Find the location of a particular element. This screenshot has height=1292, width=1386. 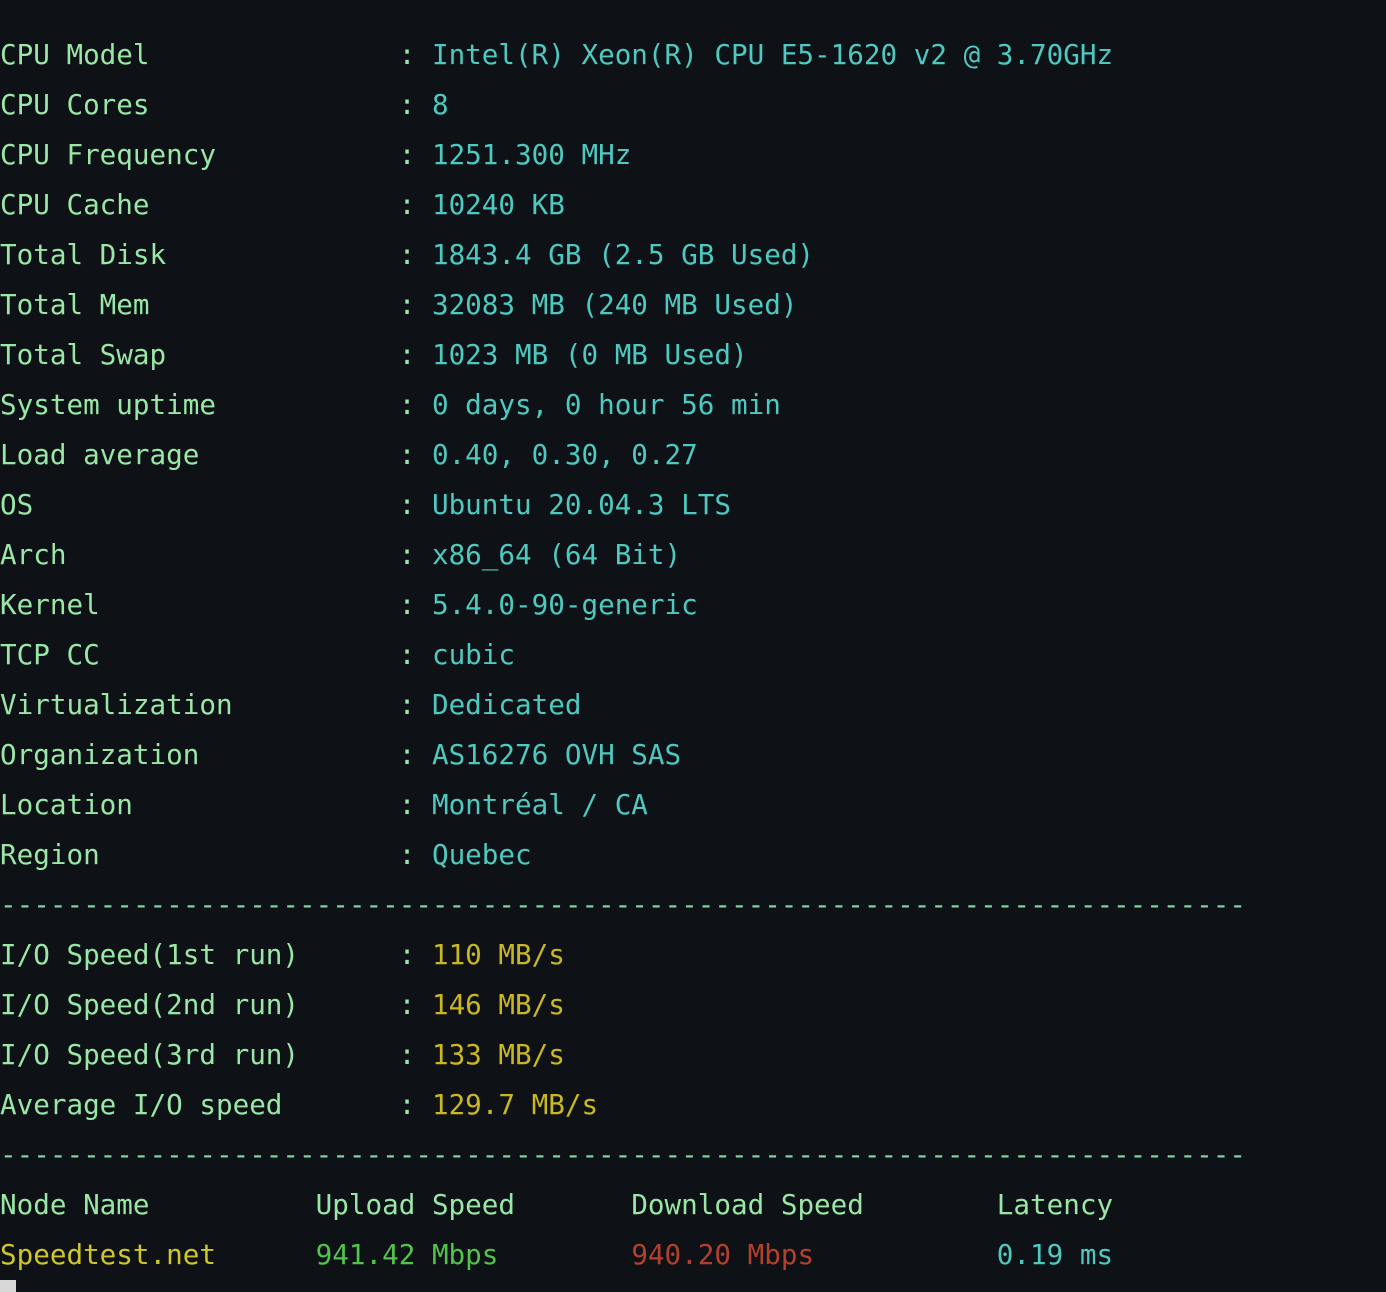

header-node-name: Node Name is located at coordinates (158, 1204).